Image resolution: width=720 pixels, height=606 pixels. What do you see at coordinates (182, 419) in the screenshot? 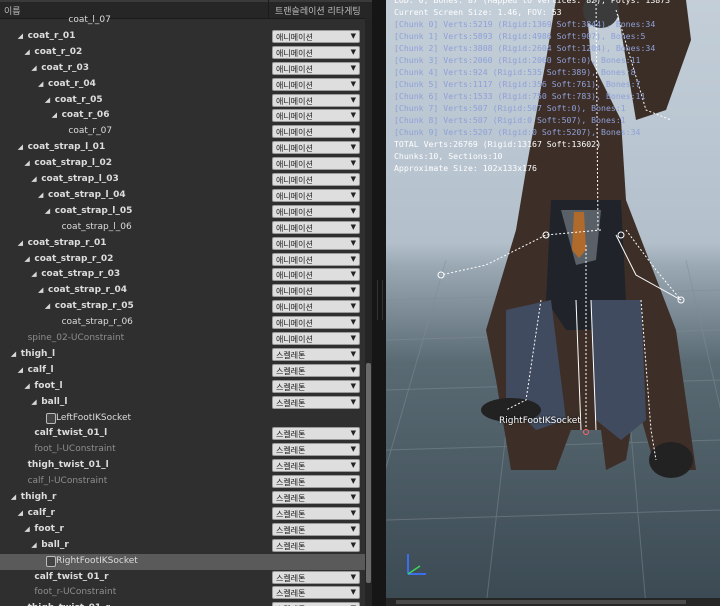
I see `bone-row: LeftFootIKSocket` at bounding box center [182, 419].